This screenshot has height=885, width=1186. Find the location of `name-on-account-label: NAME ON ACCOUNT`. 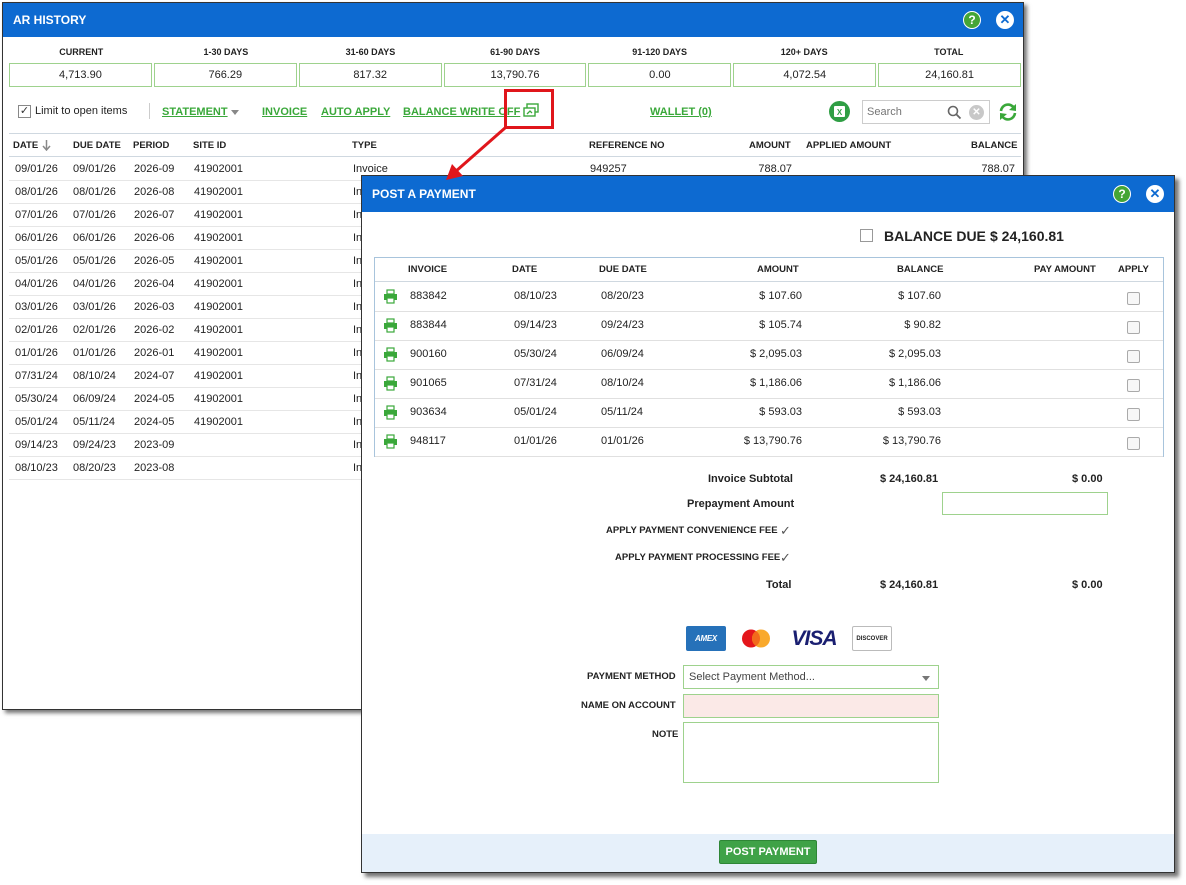

name-on-account-label: NAME ON ACCOUNT is located at coordinates (628, 705).